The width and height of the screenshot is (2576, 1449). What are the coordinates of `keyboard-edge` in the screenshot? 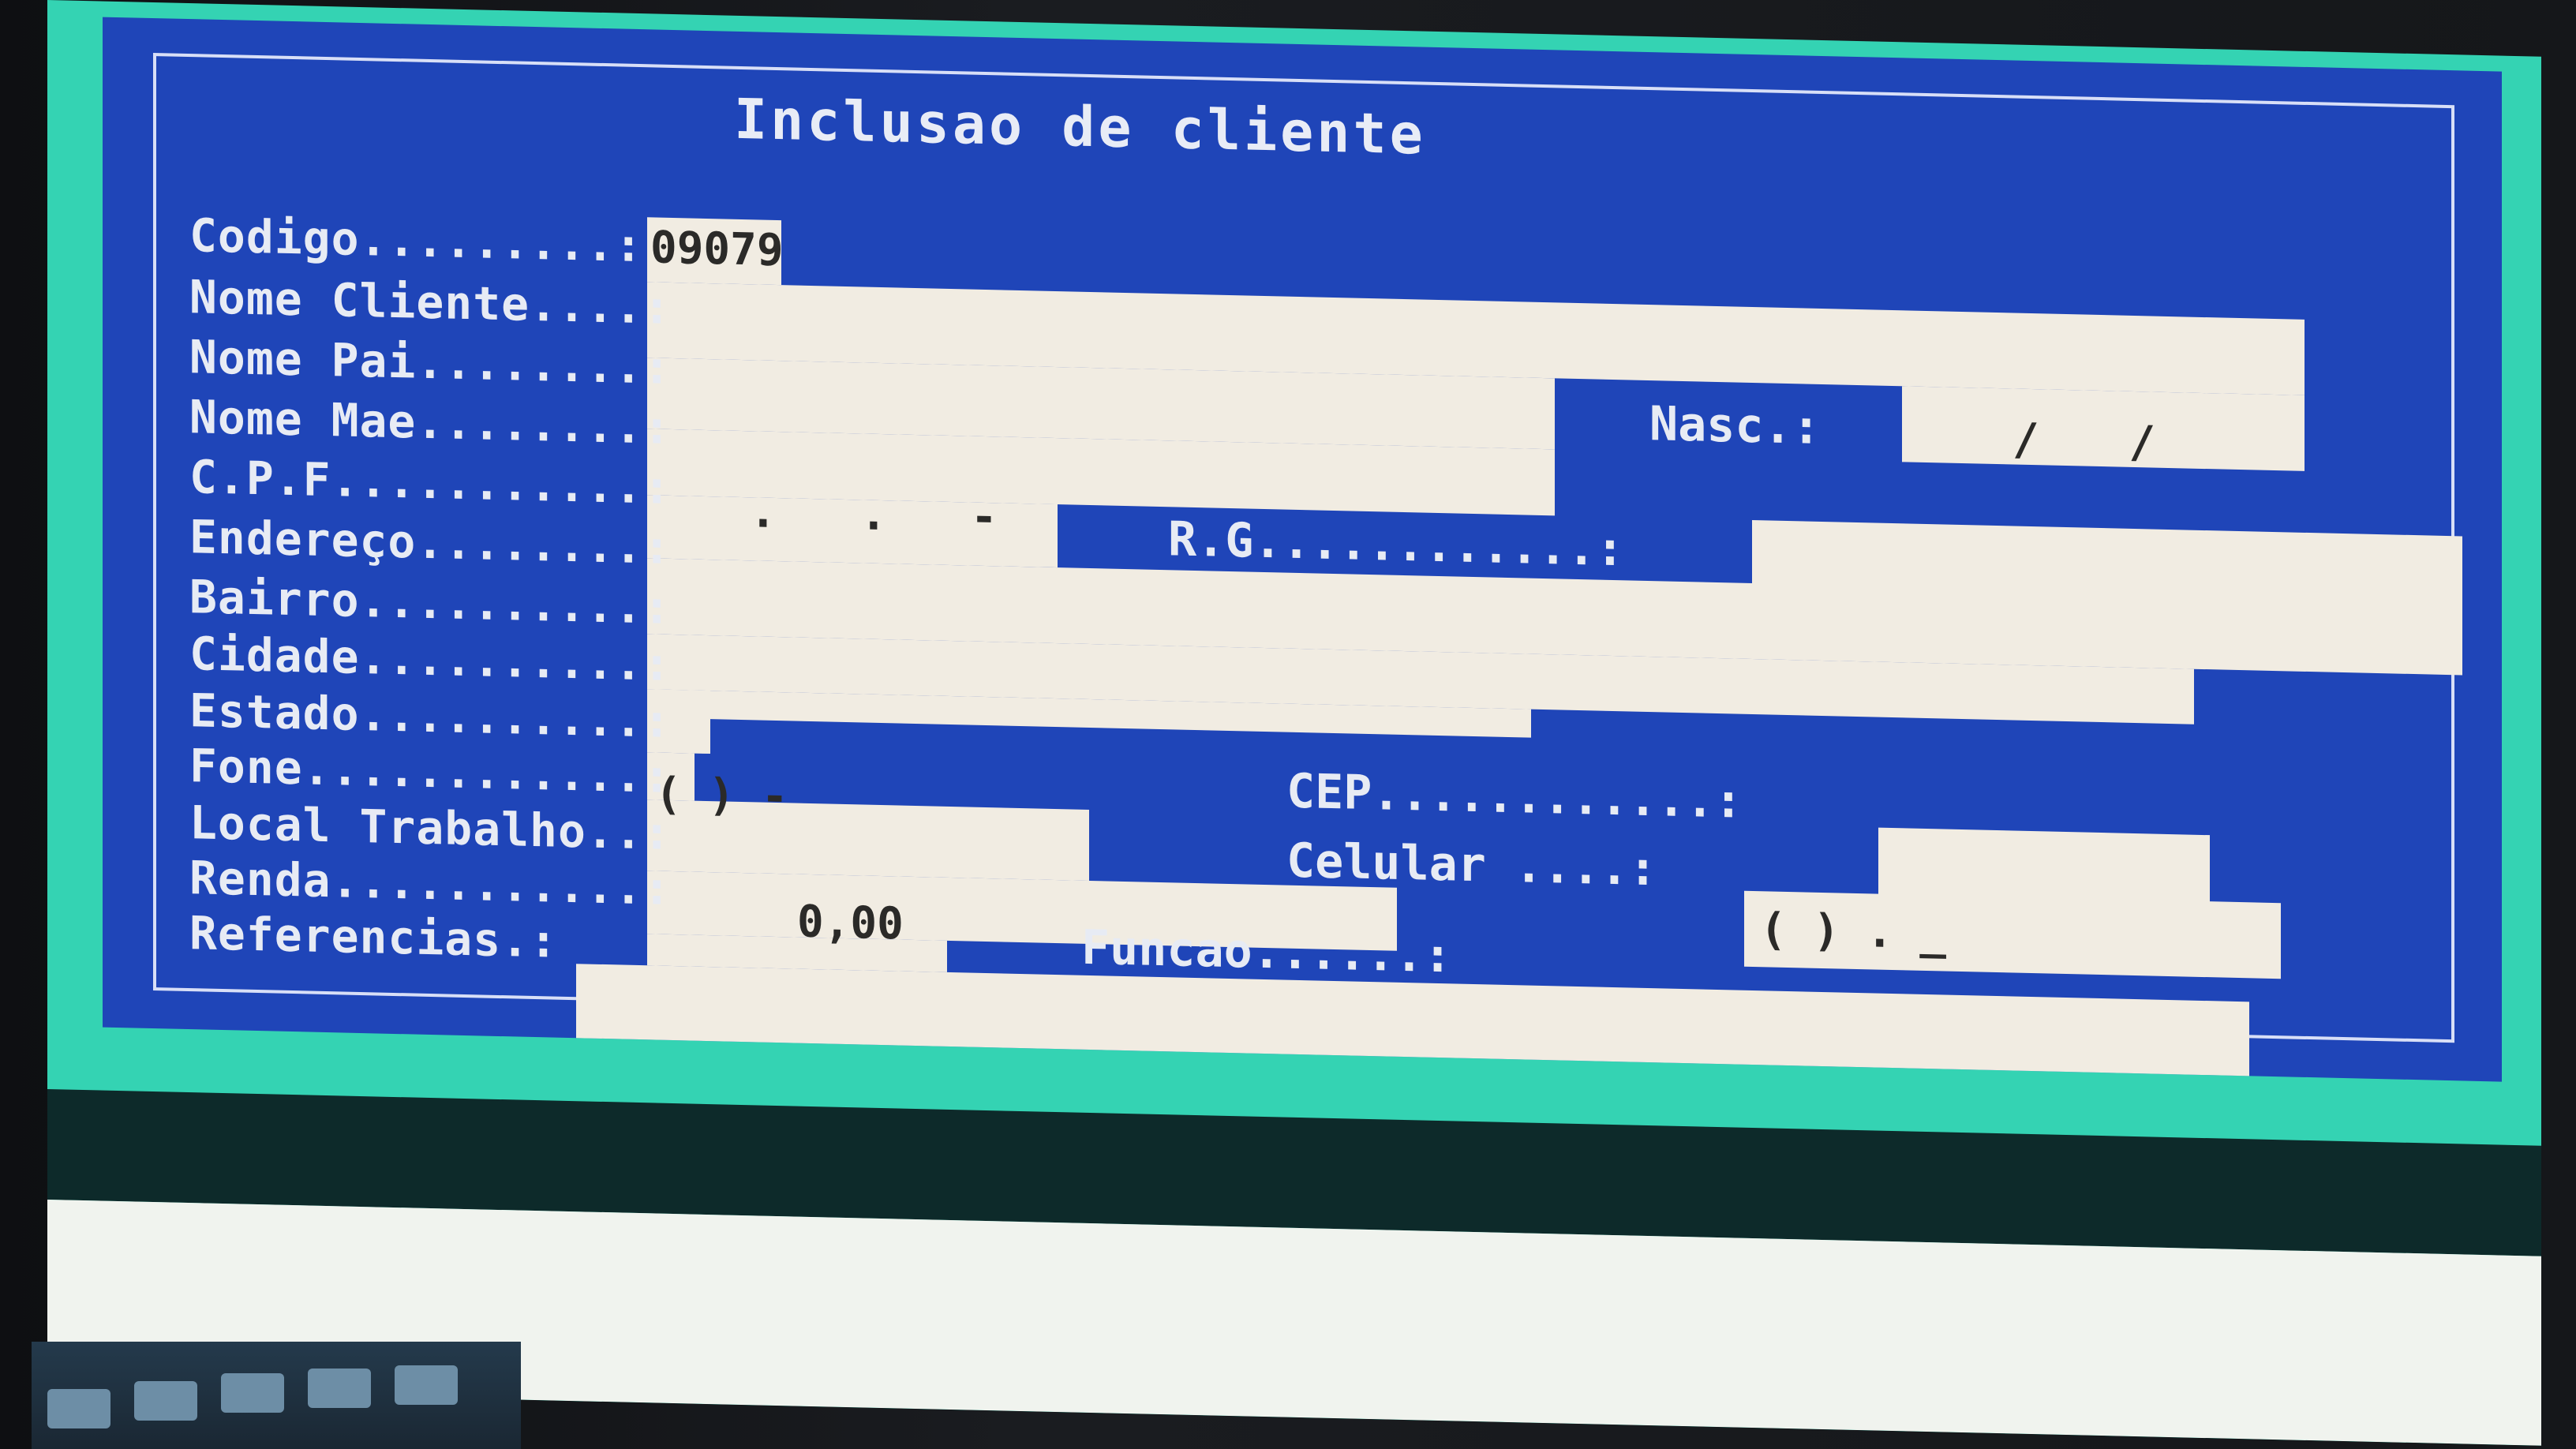 It's located at (276, 1395).